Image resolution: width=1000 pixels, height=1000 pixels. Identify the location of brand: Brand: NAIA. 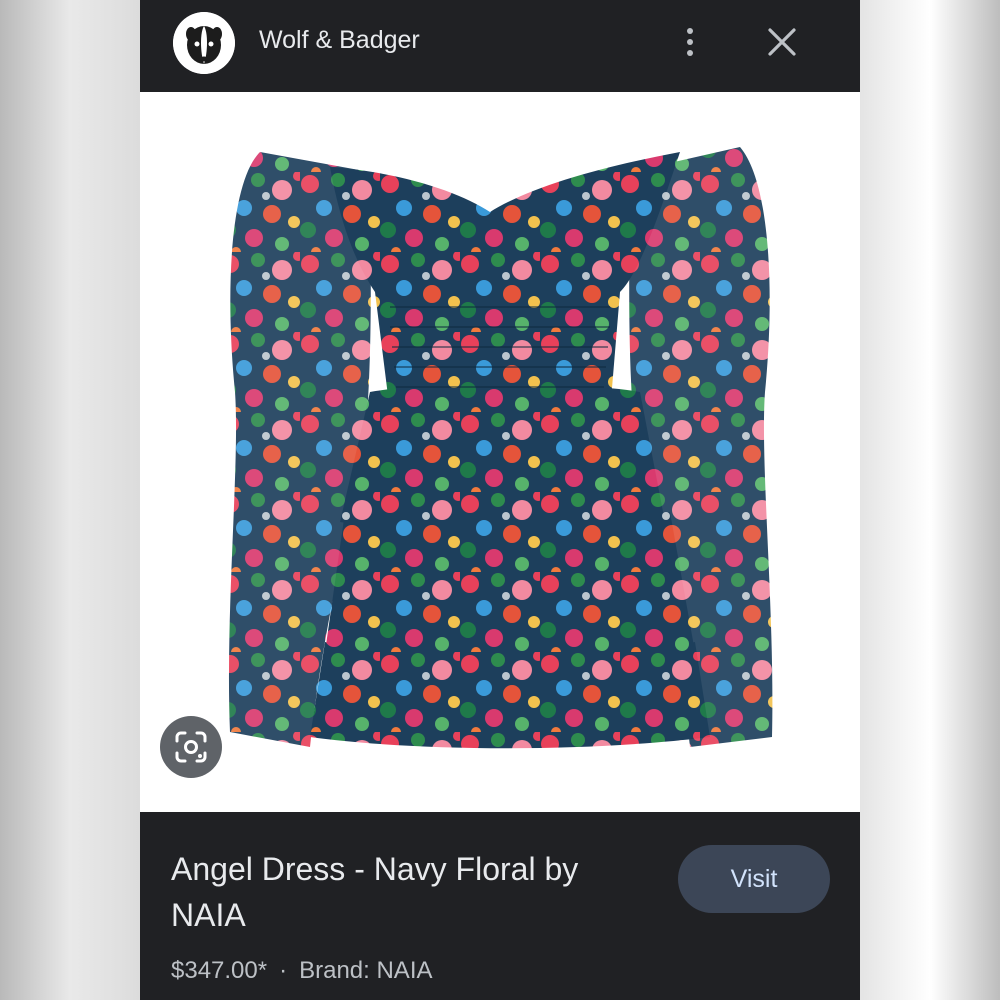
(366, 970).